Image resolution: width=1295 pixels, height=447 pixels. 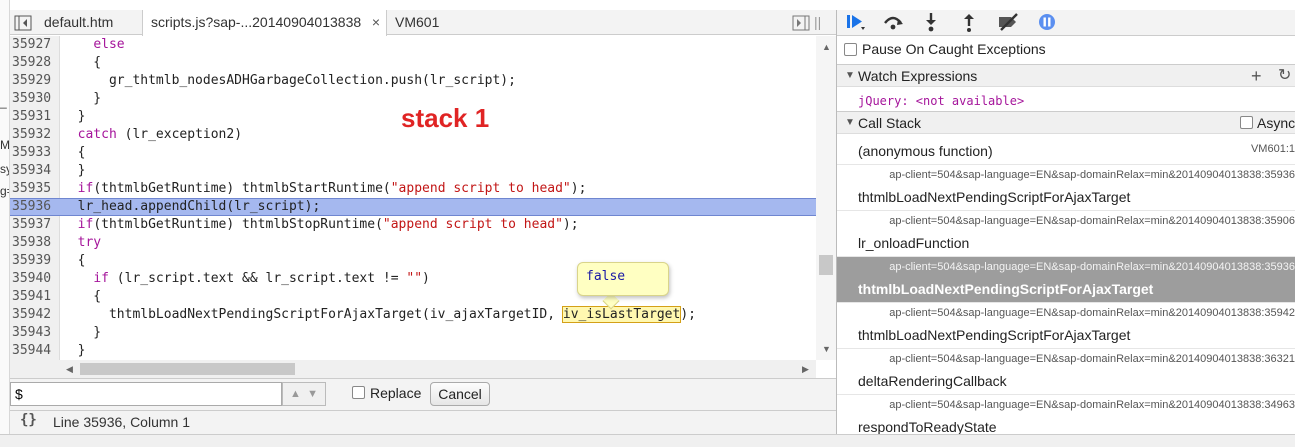 What do you see at coordinates (23, 22) in the screenshot?
I see `toggle-panel-icon` at bounding box center [23, 22].